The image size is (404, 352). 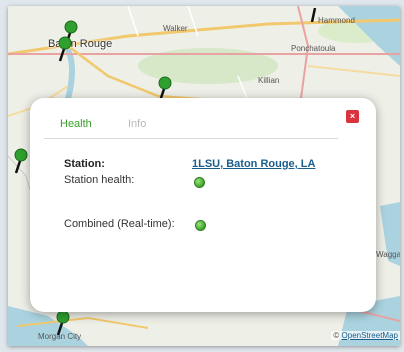 I want to click on station-health-status-icon, so click(x=199, y=182).